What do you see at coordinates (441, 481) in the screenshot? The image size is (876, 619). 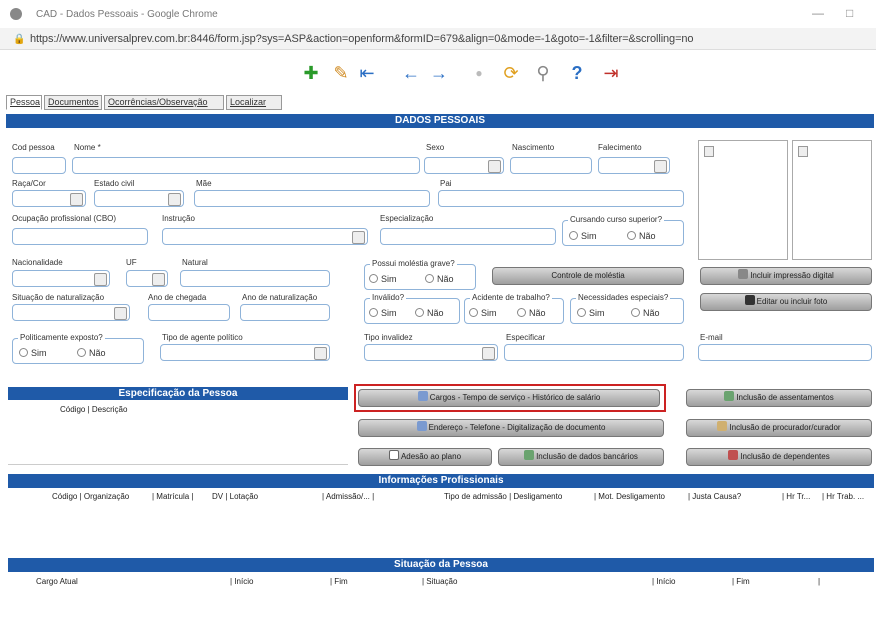 I see `info-prof-header: Informações Profissionais` at bounding box center [441, 481].